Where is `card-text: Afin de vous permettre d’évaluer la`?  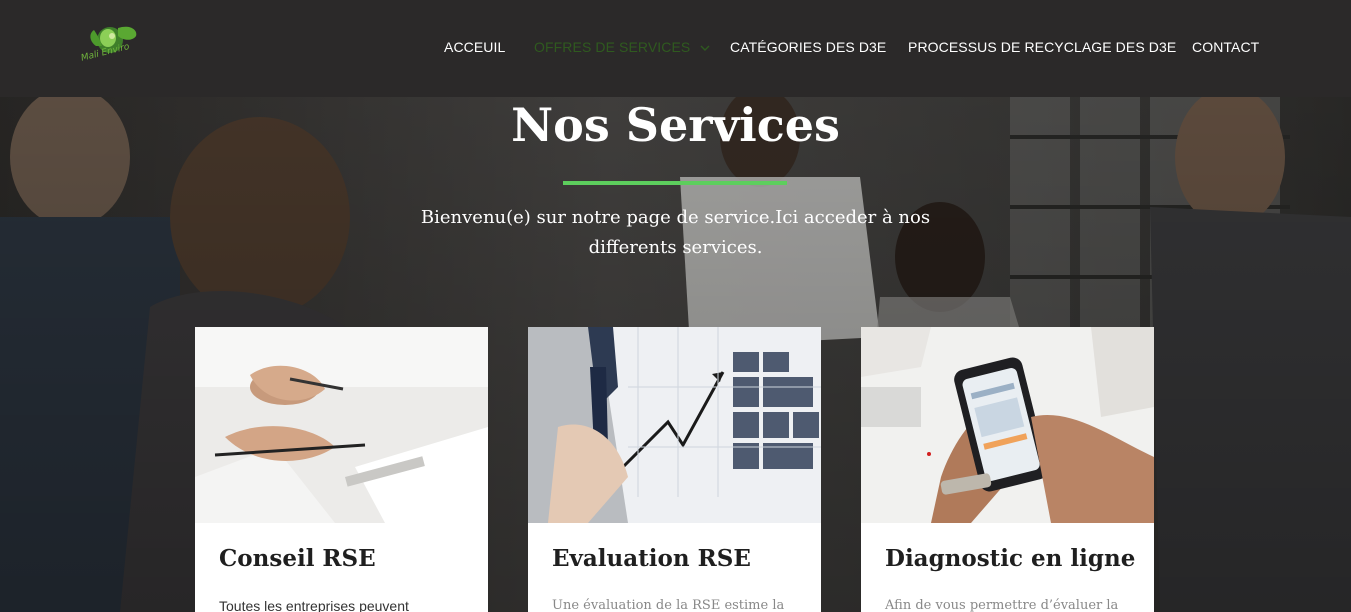
card-text: Afin de vous permettre d’évaluer la is located at coordinates (1002, 605).